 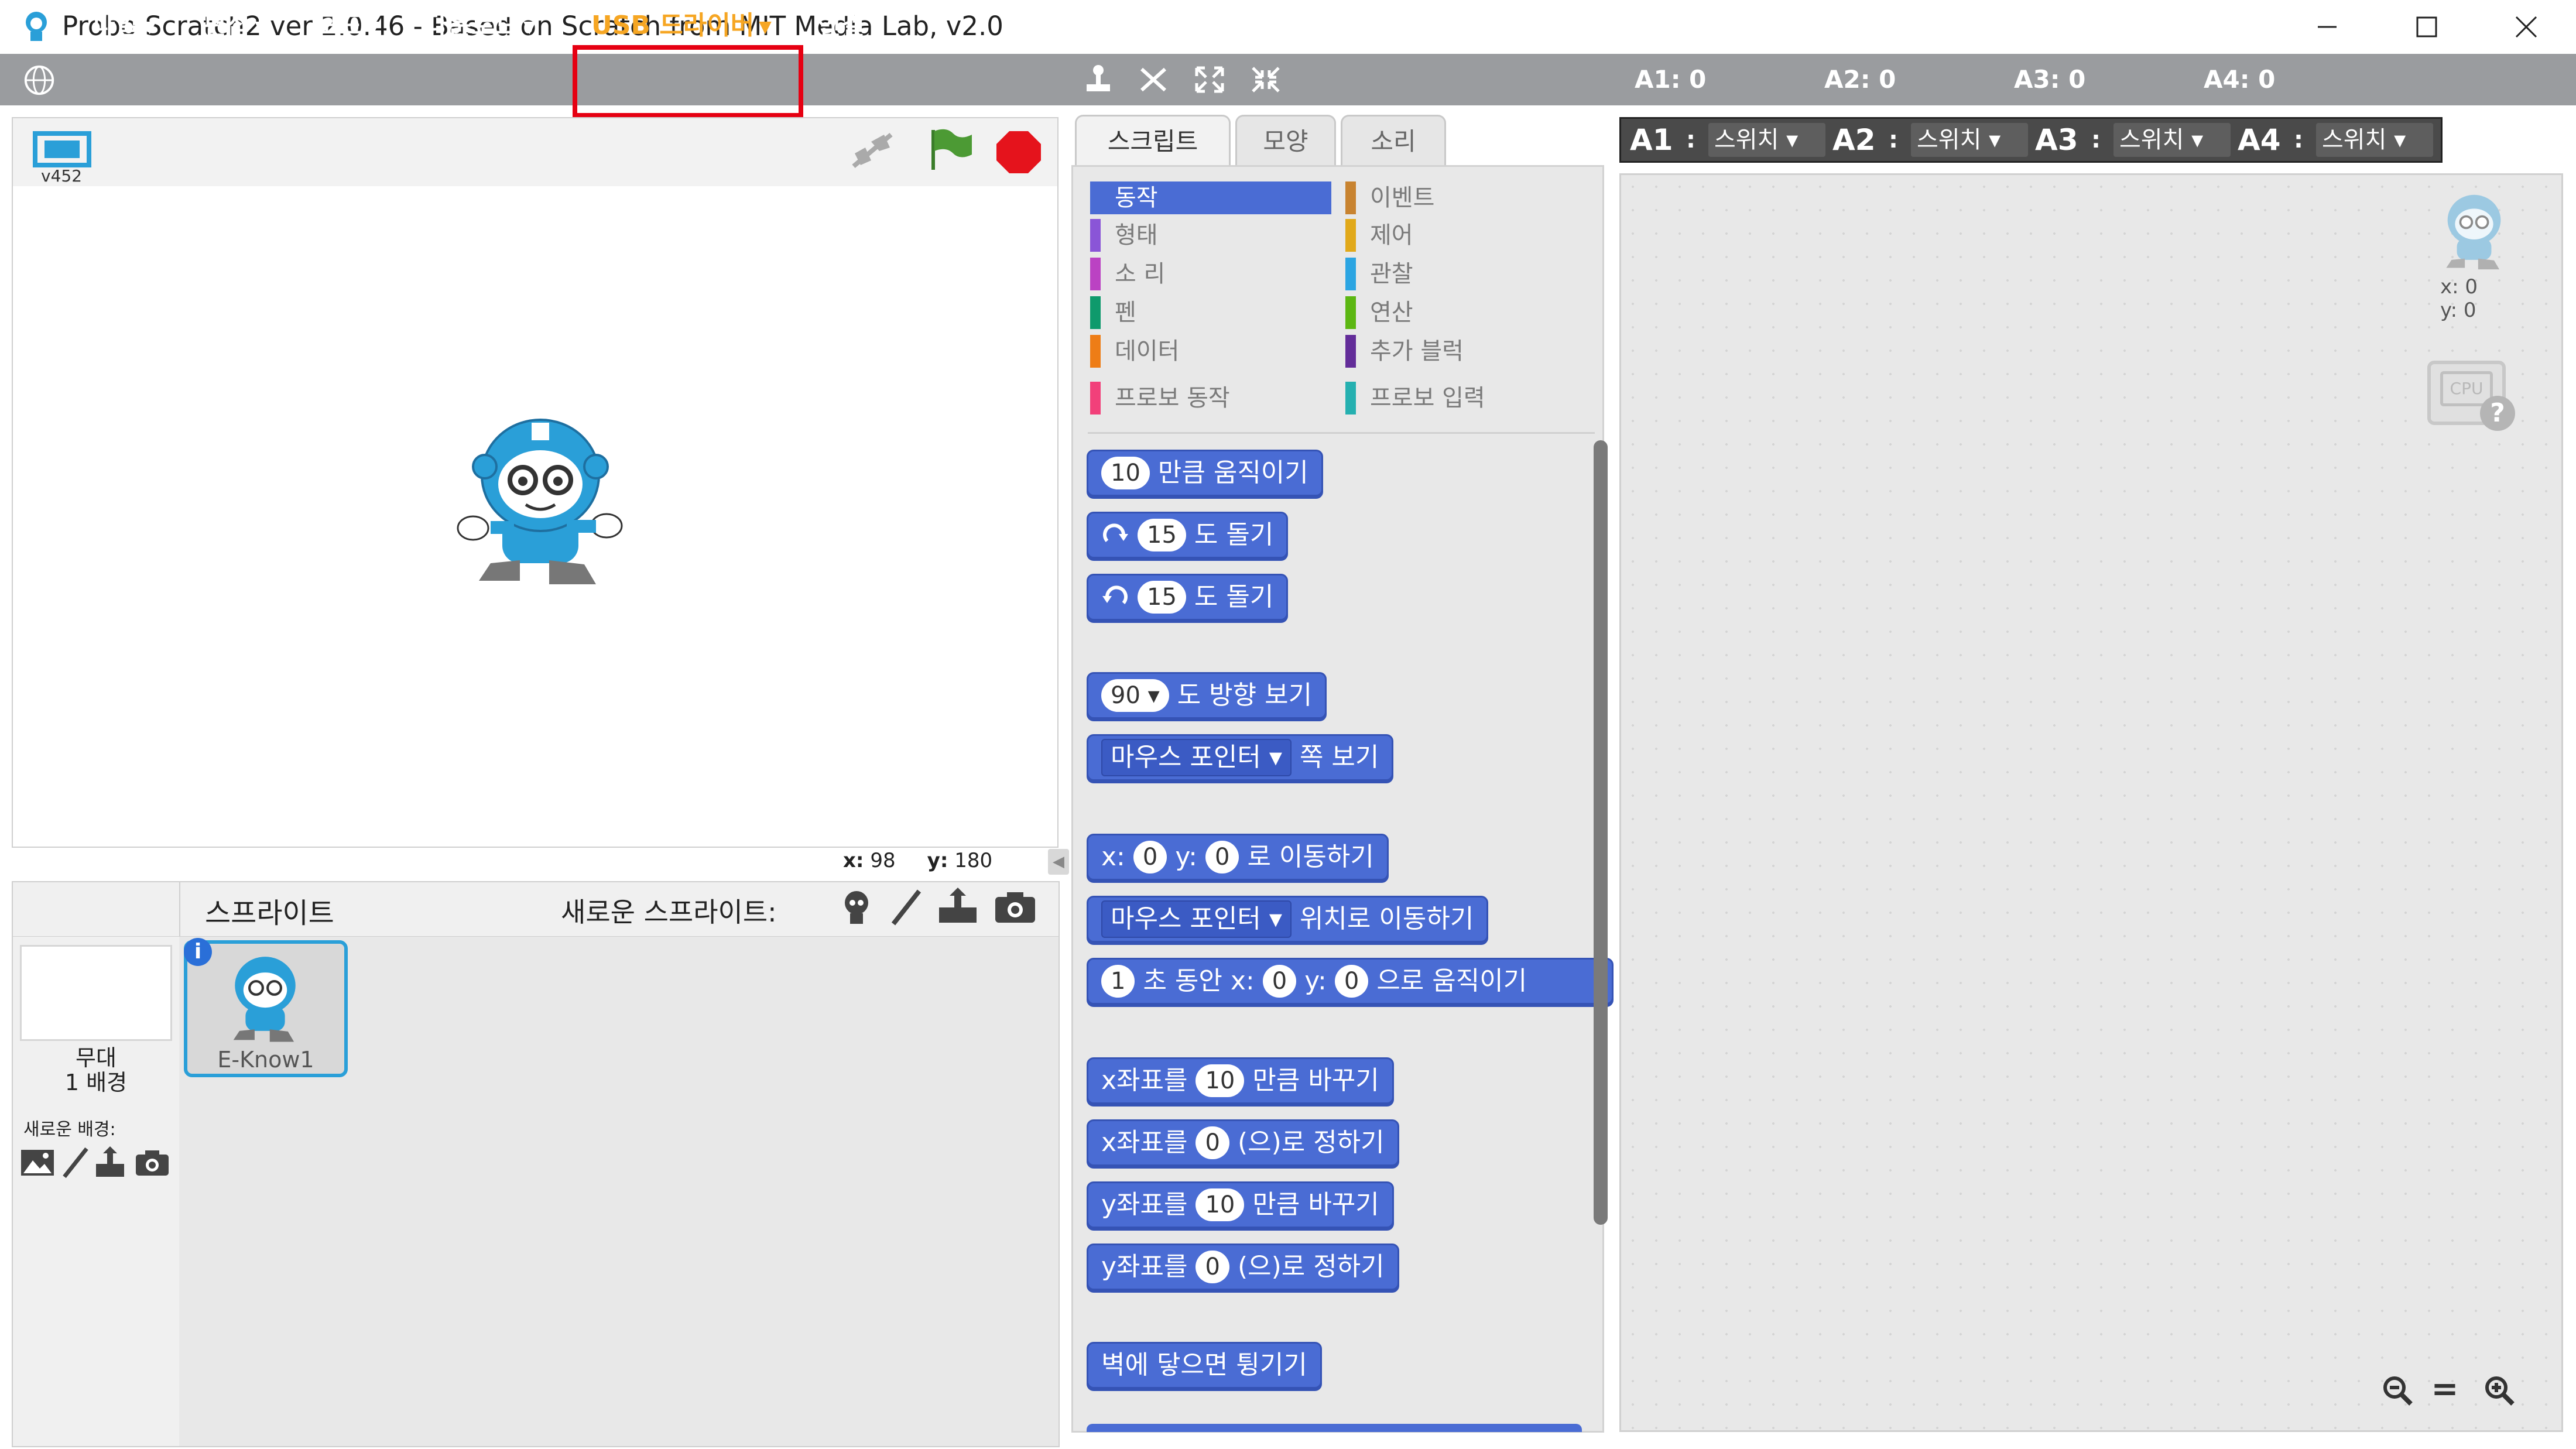 What do you see at coordinates (1210, 274) in the screenshot?
I see `category-sound: 소 리` at bounding box center [1210, 274].